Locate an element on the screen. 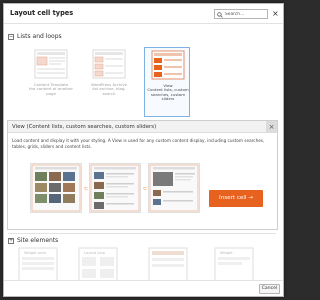  cell-type-widget-area: Widget area is located at coordinates (41, 263).